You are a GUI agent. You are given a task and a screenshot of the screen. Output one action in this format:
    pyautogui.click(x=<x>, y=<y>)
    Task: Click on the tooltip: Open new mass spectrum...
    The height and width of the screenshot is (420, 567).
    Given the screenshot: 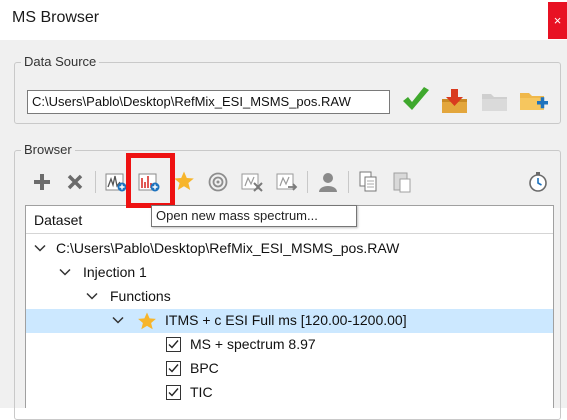 What is the action you would take?
    pyautogui.click(x=254, y=216)
    